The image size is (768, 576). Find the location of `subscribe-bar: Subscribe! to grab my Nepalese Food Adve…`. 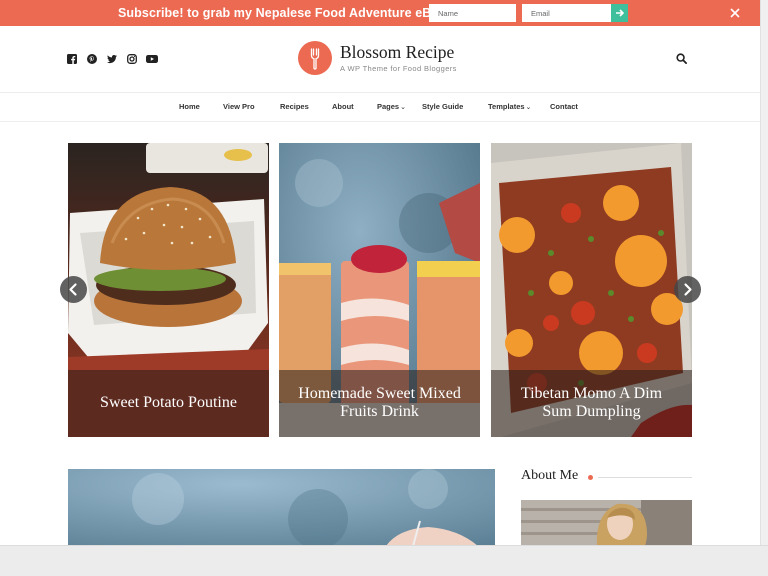

subscribe-bar: Subscribe! to grab my Nepalese Food Adve… is located at coordinates (380, 13).